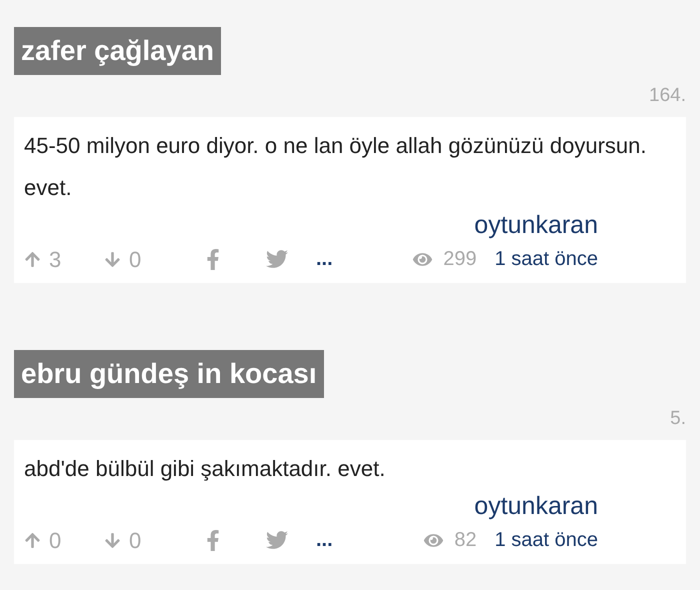  Describe the element at coordinates (465, 540) in the screenshot. I see `view-count: 82` at that location.